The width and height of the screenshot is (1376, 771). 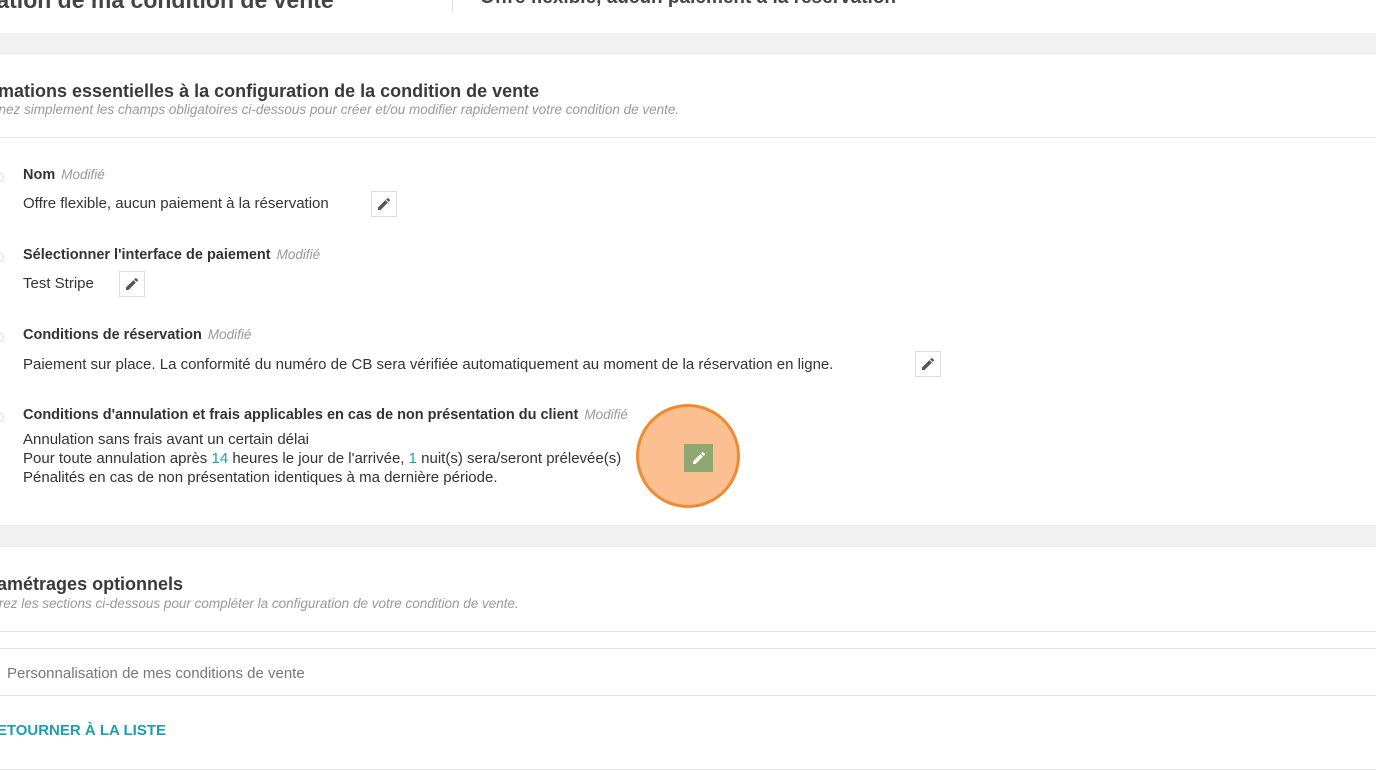 I want to click on field-label-text: Nom, so click(x=39, y=175).